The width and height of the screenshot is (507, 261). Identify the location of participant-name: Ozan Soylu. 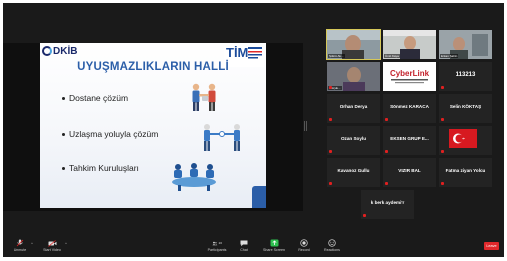
(353, 138).